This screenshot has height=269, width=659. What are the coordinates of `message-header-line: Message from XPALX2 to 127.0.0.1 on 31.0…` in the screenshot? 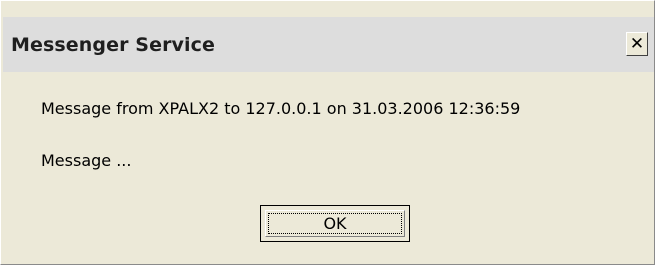 It's located at (281, 108).